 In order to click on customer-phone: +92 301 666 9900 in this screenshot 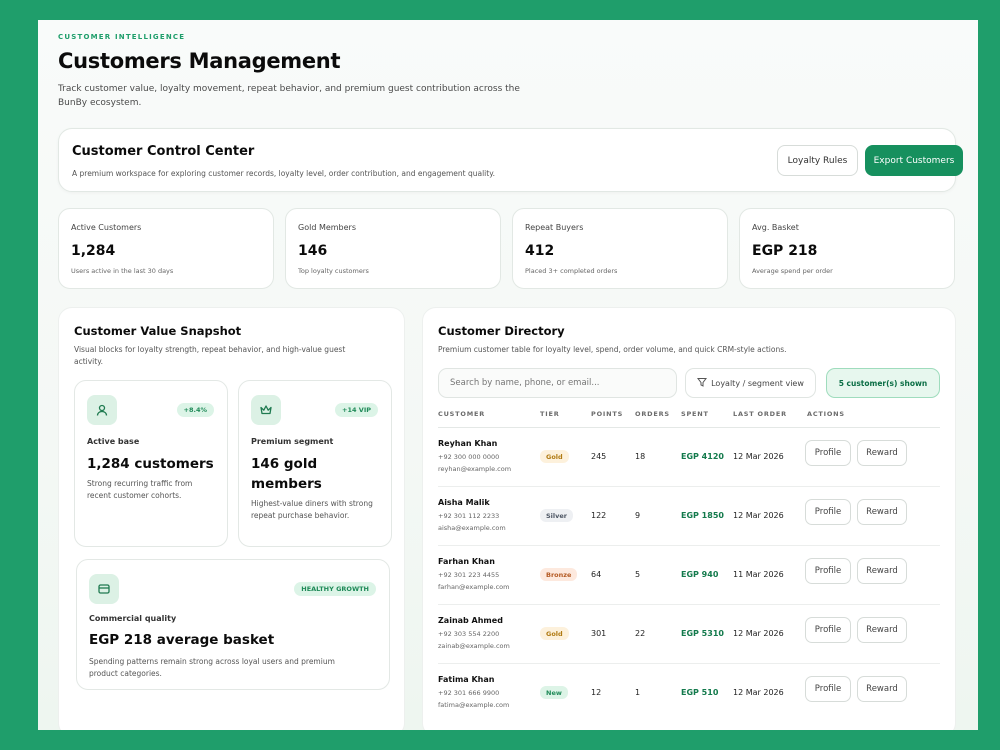, I will do `click(469, 693)`.